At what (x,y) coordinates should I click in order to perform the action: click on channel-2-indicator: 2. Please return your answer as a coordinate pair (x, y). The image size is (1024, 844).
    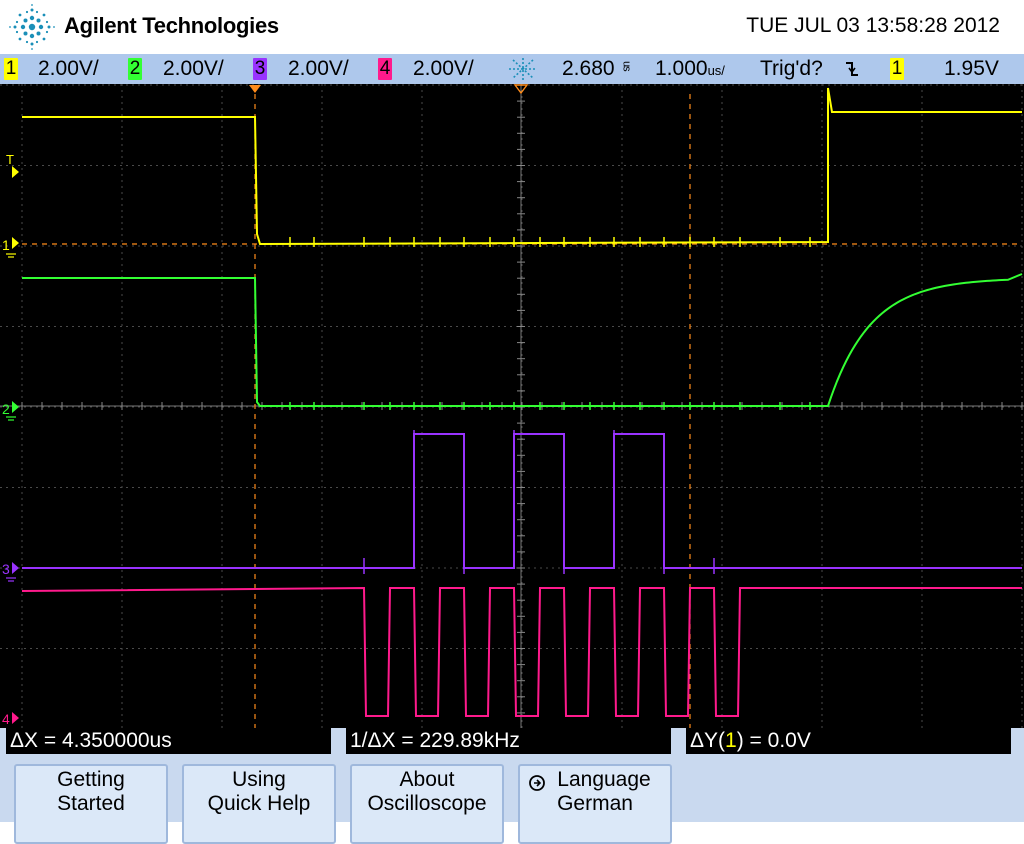
    Looking at the image, I should click on (135, 69).